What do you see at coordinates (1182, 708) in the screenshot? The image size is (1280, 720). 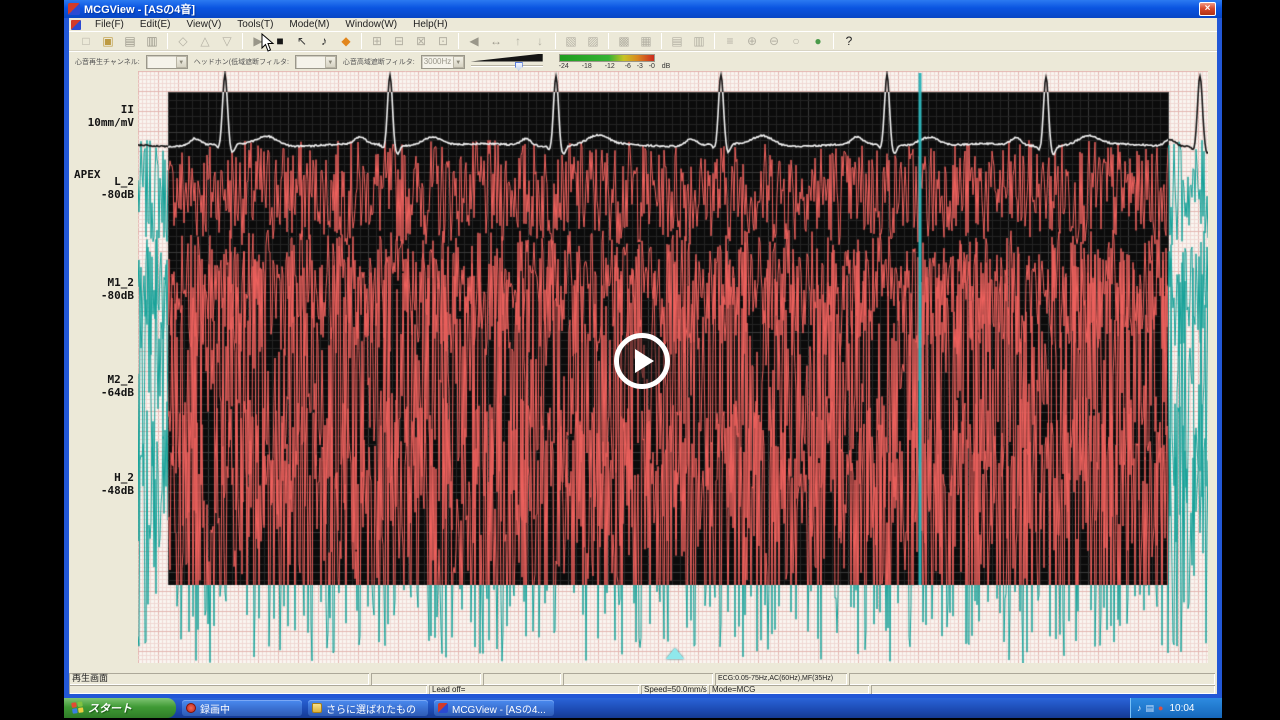 I see `taskbar-clock: 10:04` at bounding box center [1182, 708].